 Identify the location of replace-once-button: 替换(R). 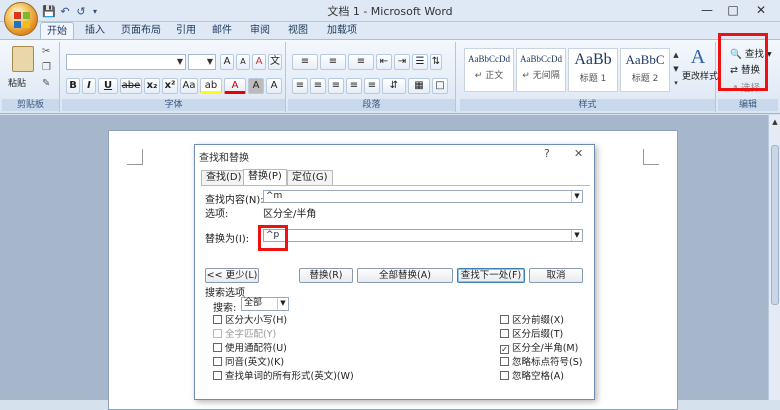
(326, 275).